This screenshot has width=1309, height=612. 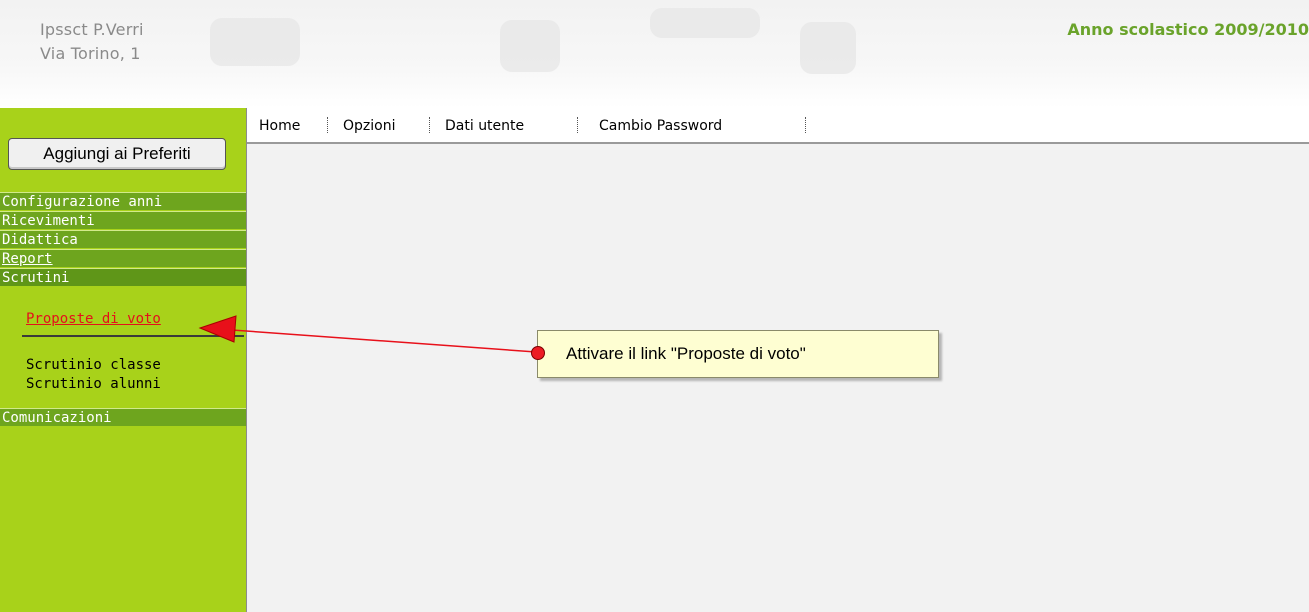 I want to click on school-address: Via Torino, 1, so click(x=90, y=53).